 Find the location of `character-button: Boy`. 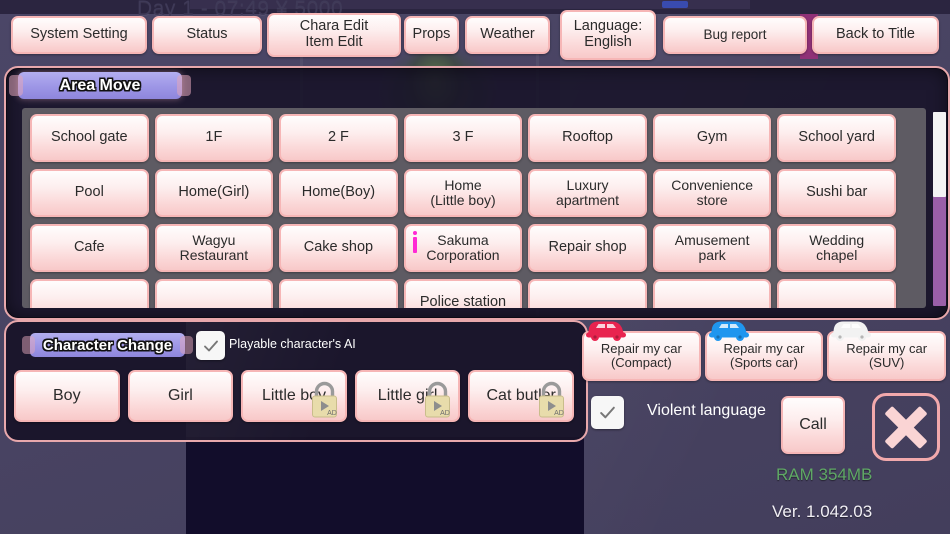

character-button: Boy is located at coordinates (67, 396).